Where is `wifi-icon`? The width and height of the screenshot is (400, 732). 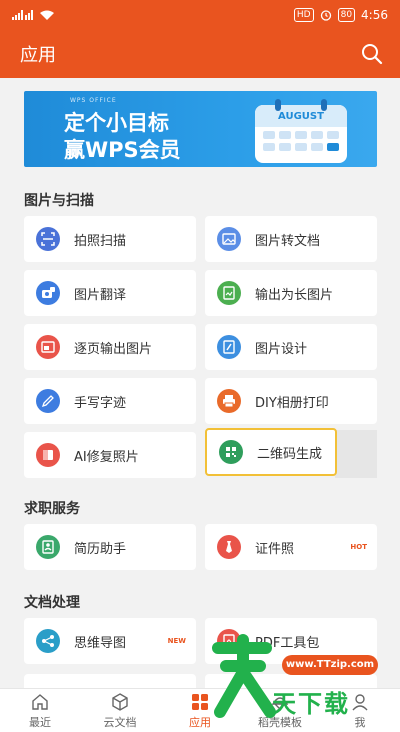 wifi-icon is located at coordinates (47, 15).